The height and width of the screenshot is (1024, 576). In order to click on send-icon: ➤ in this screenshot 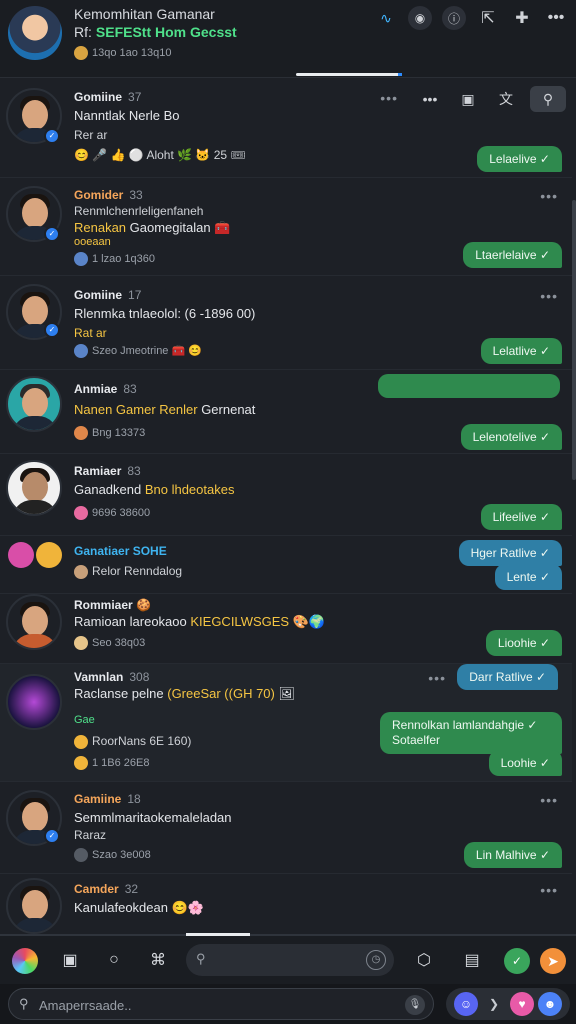, I will do `click(553, 961)`.